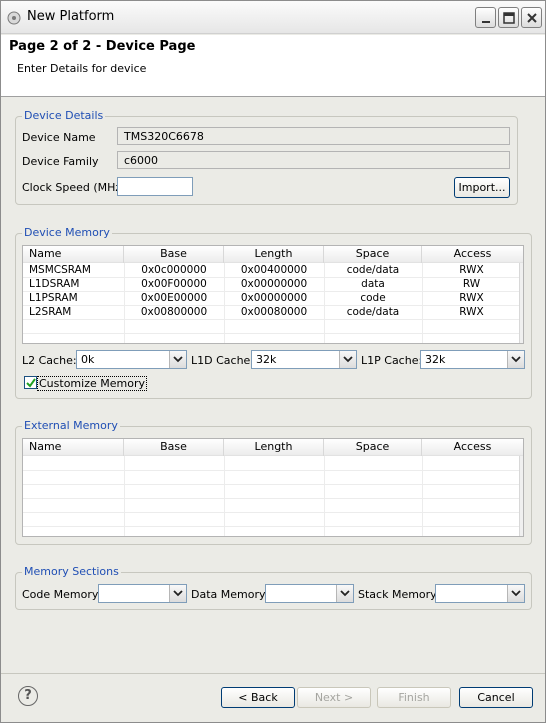 Image resolution: width=546 pixels, height=723 pixels. Describe the element at coordinates (309, 593) in the screenshot. I see `data-memory-select` at that location.